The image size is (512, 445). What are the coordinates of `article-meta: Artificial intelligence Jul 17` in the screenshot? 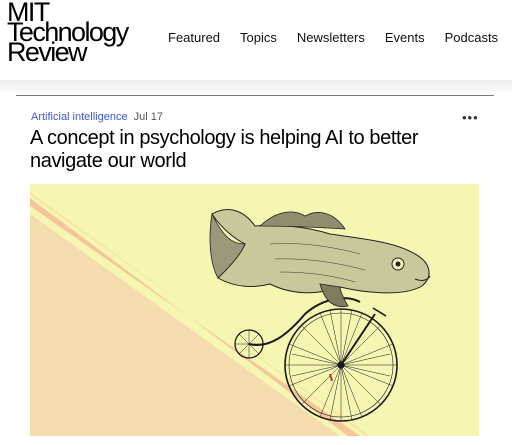 It's located at (97, 117).